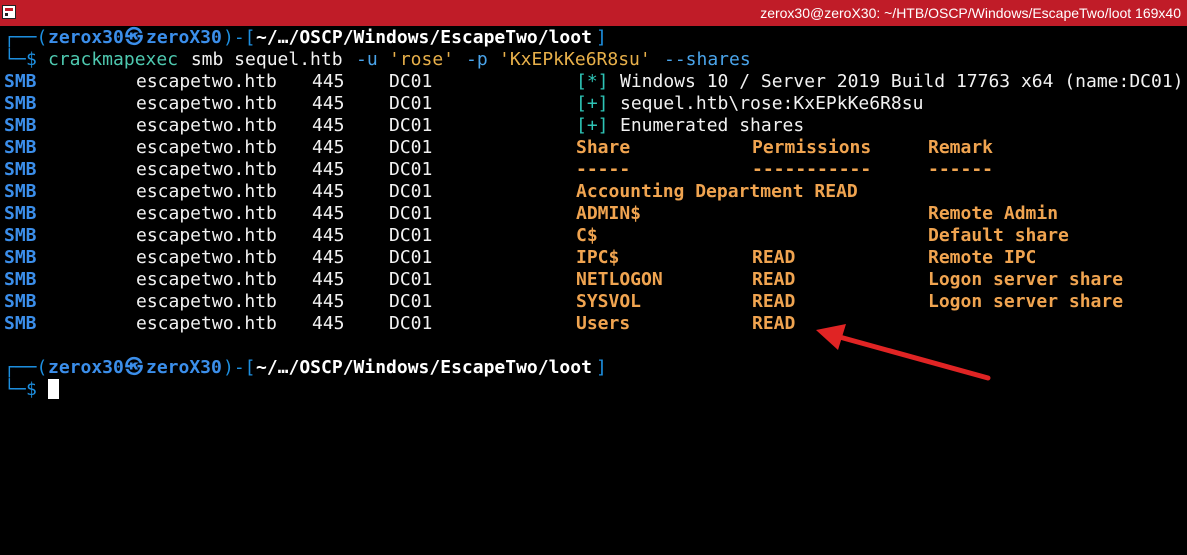 This screenshot has height=555, width=1187. I want to click on prompt-user: zerox30, so click(86, 367).